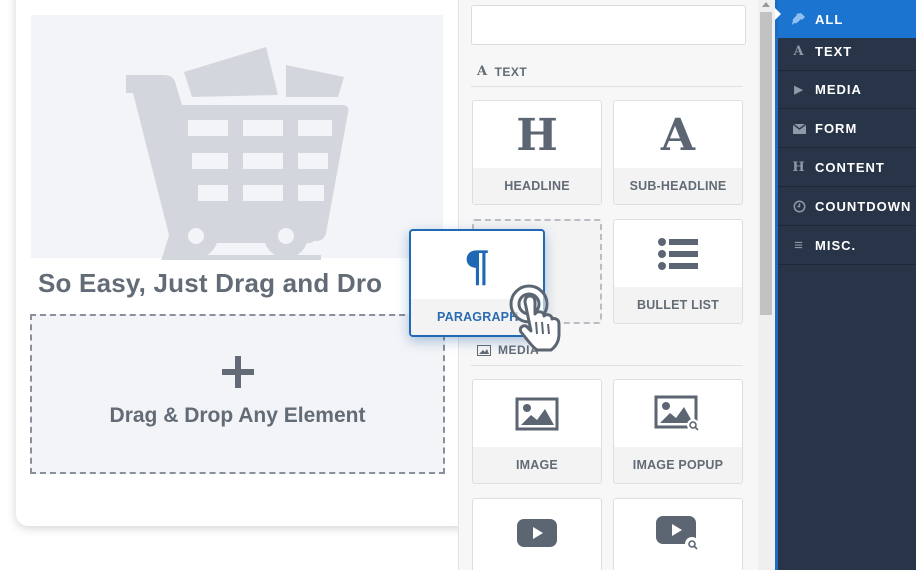 Image resolution: width=916 pixels, height=570 pixels. Describe the element at coordinates (608, 25) in the screenshot. I see `element-search-input` at that location.